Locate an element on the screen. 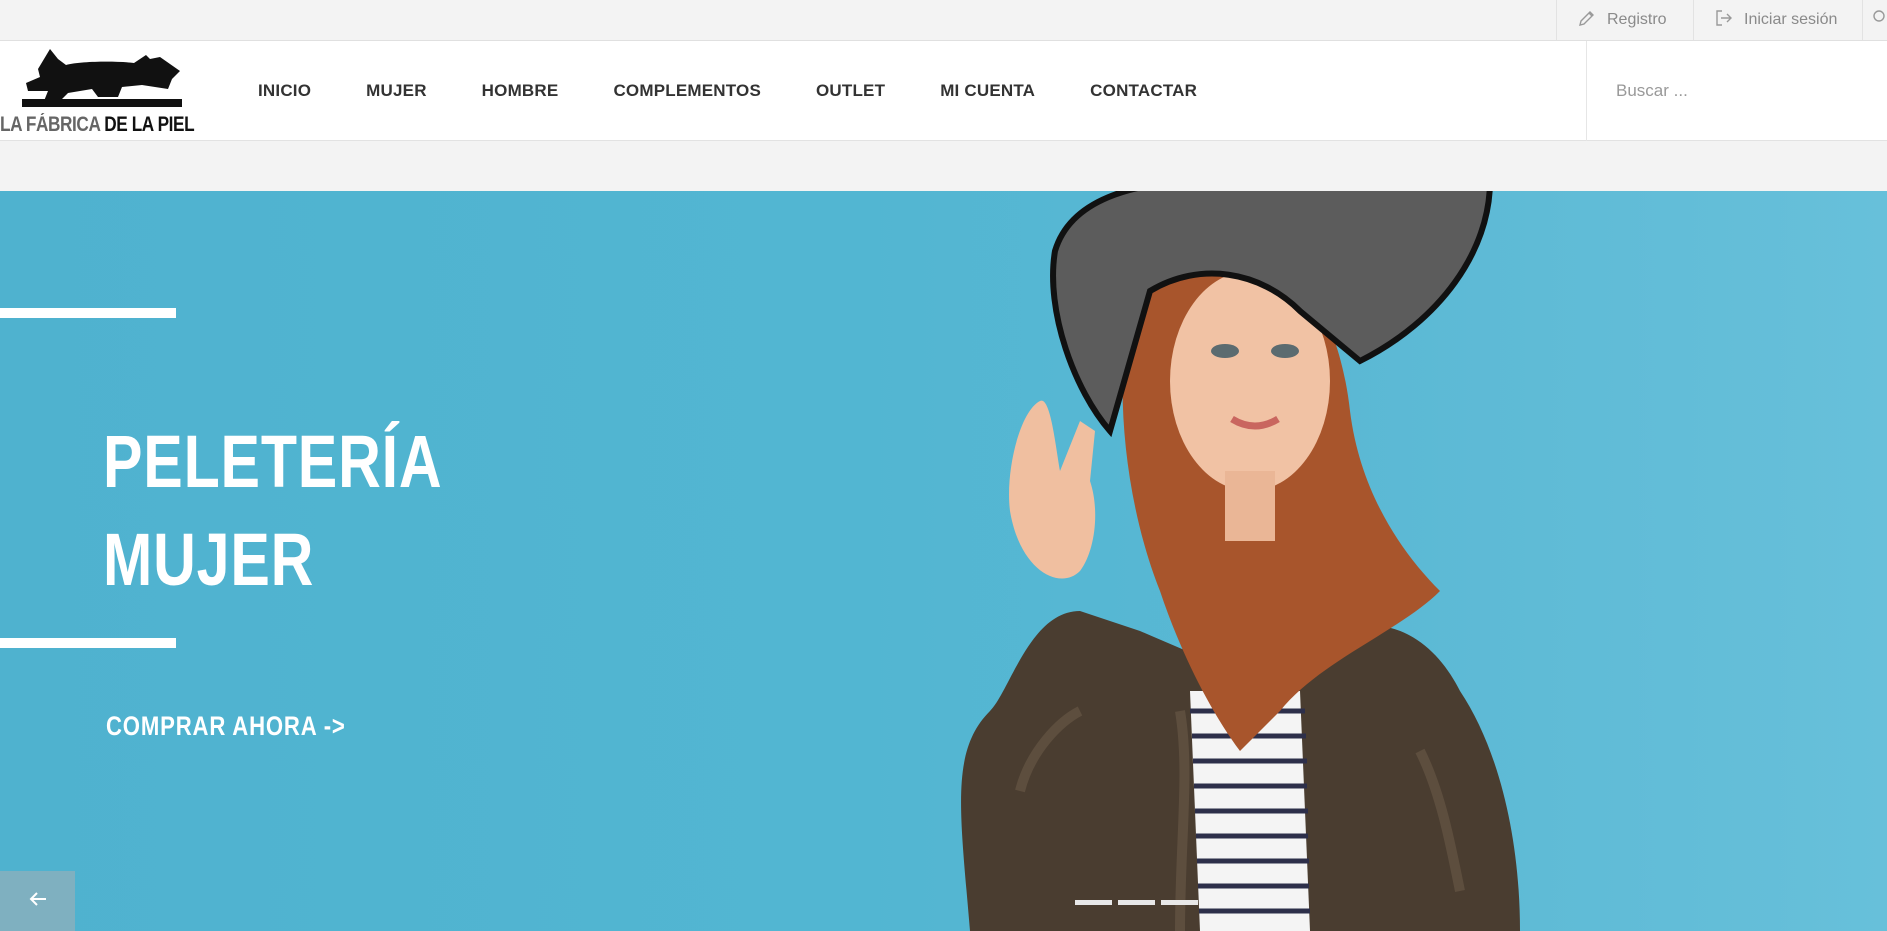  login-link: Iniciar sesión is located at coordinates (1779, 20).